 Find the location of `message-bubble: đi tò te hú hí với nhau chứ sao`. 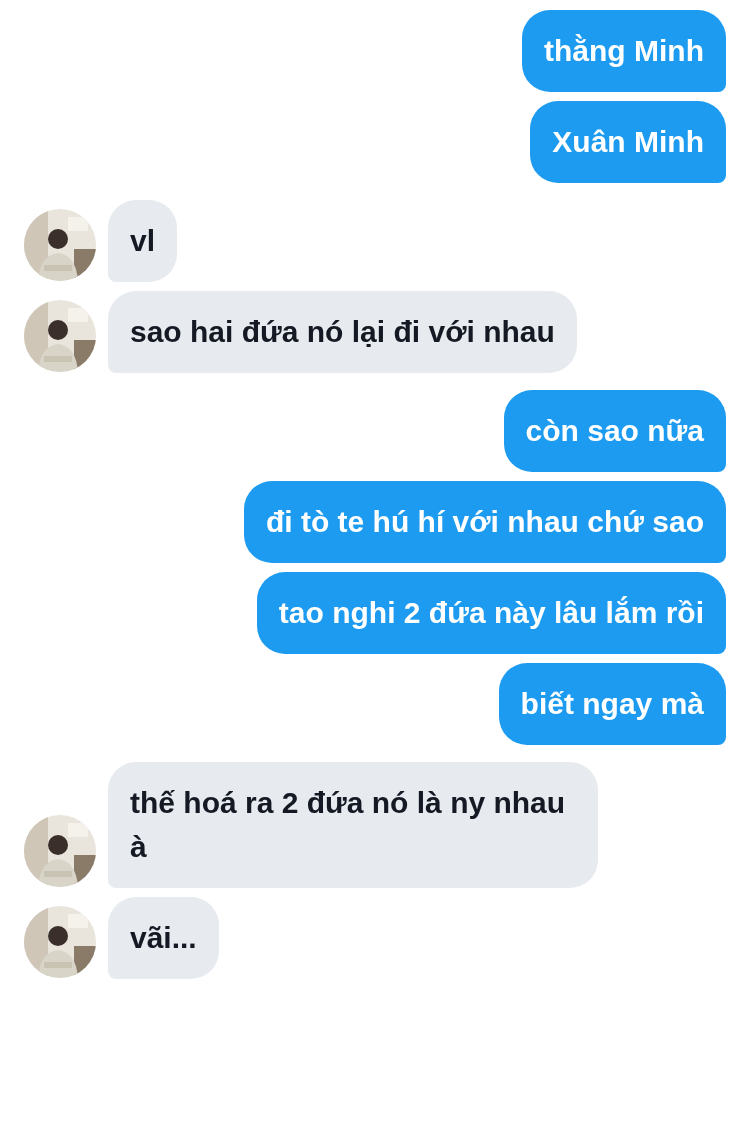

message-bubble: đi tò te hú hí với nhau chứ sao is located at coordinates (484, 522).